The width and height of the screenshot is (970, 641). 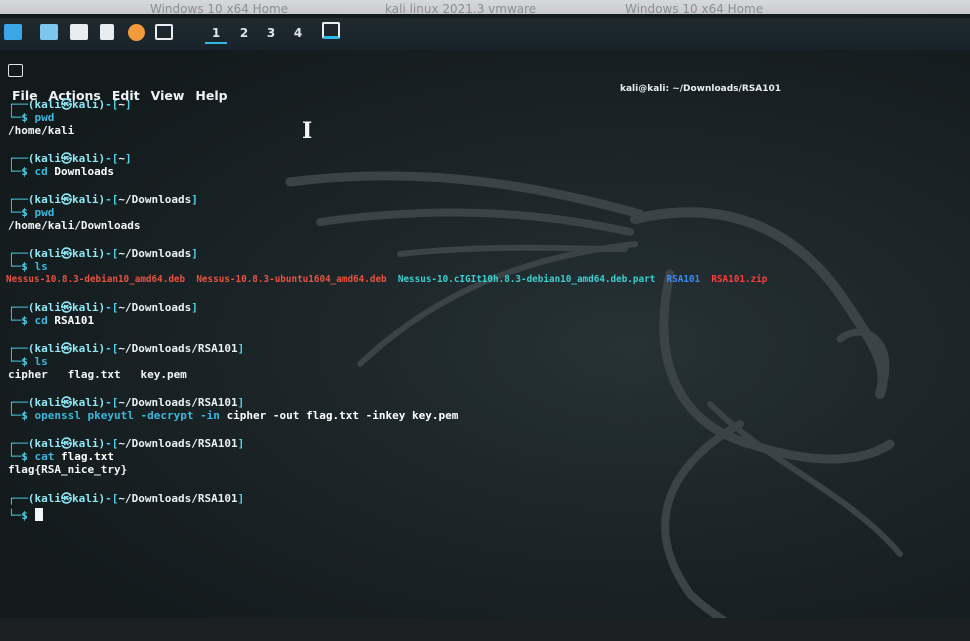 What do you see at coordinates (216, 35) in the screenshot?
I see `workspace-1: 1` at bounding box center [216, 35].